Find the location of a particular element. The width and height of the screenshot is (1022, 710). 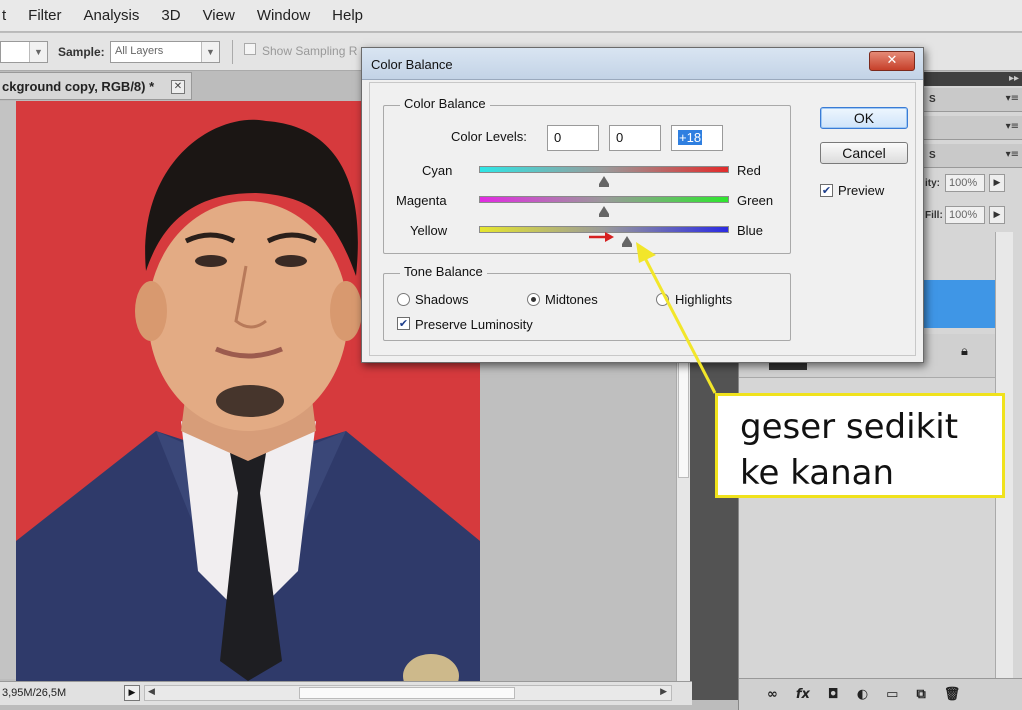

preview-label: Preview is located at coordinates (861, 190).